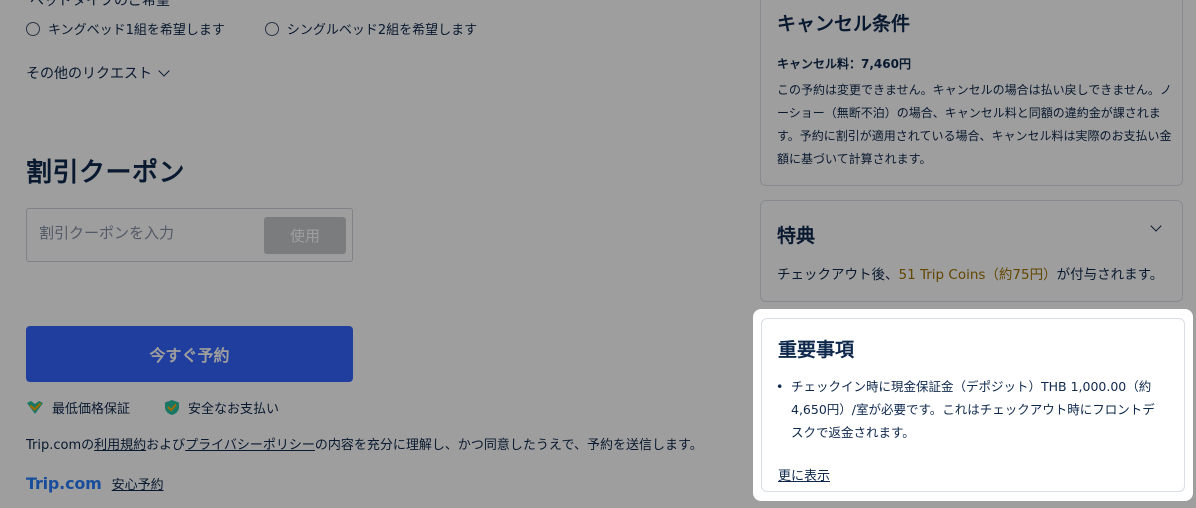  I want to click on important-notes-title: 重要事項, so click(816, 350).